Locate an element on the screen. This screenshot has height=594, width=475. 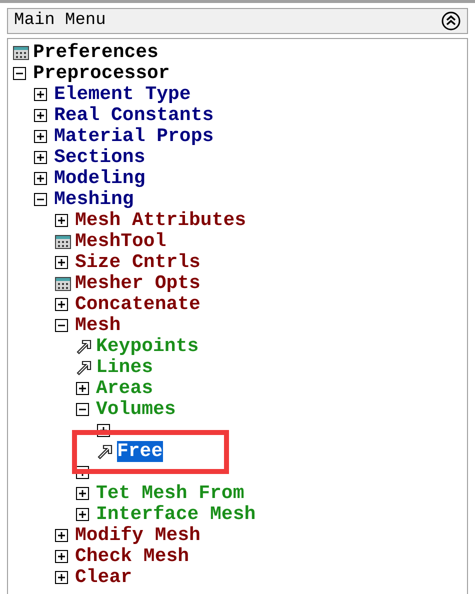
tree-item: Tet Mesh From is located at coordinates (170, 493).